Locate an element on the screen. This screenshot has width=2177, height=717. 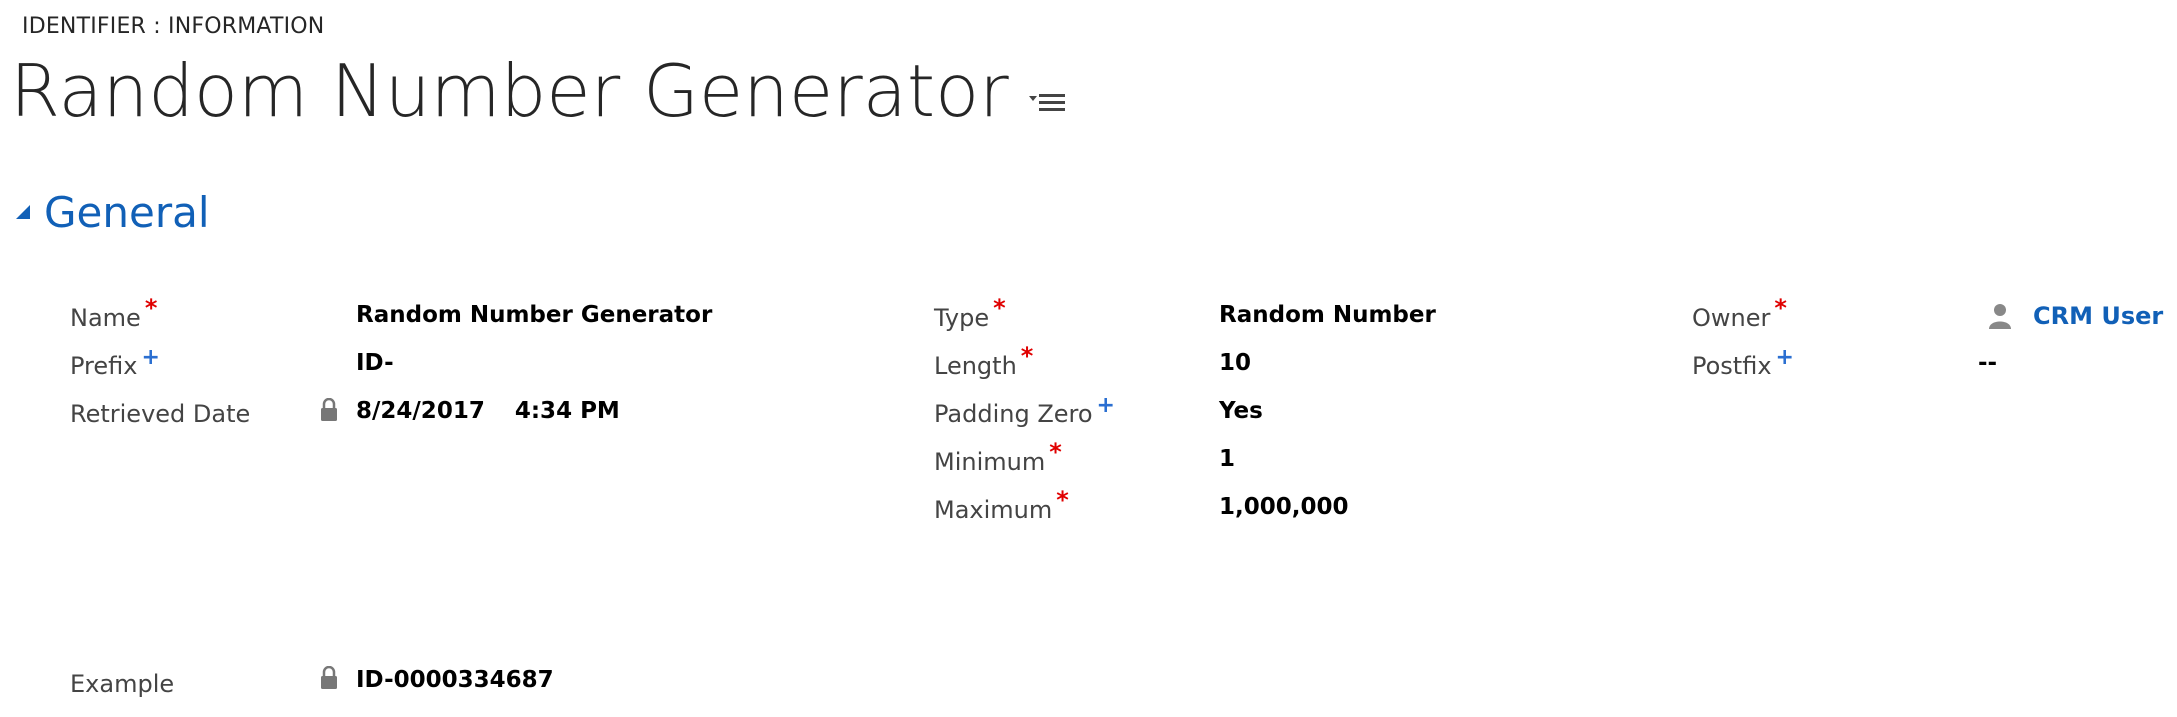
example-label: Example is located at coordinates (122, 684).